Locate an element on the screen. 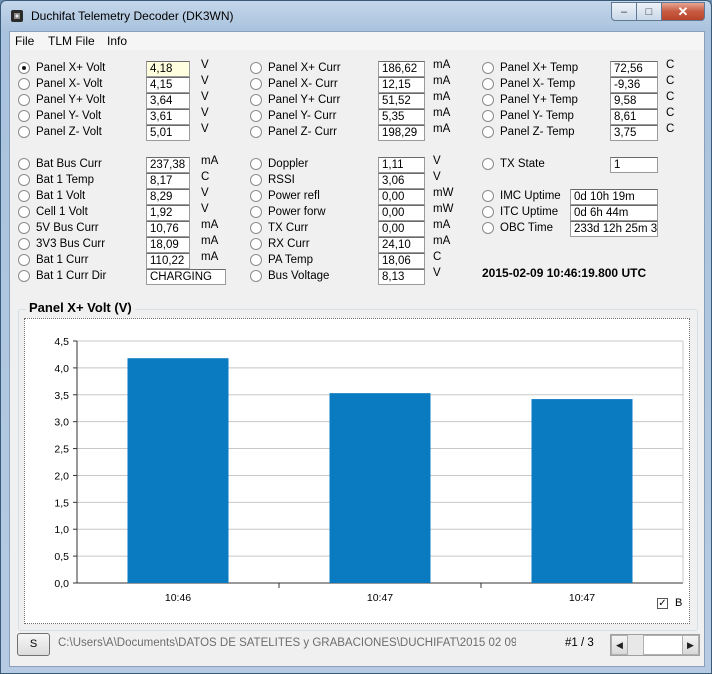 The width and height of the screenshot is (712, 674). close-button: ✕ is located at coordinates (683, 11).